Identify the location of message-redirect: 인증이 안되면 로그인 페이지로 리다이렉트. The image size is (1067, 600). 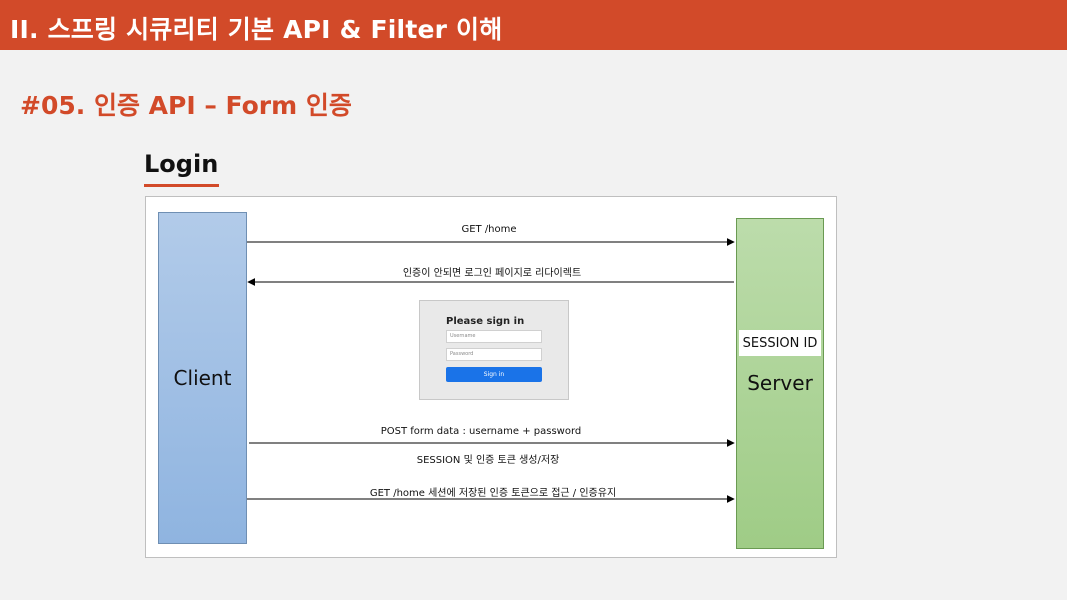
(492, 273).